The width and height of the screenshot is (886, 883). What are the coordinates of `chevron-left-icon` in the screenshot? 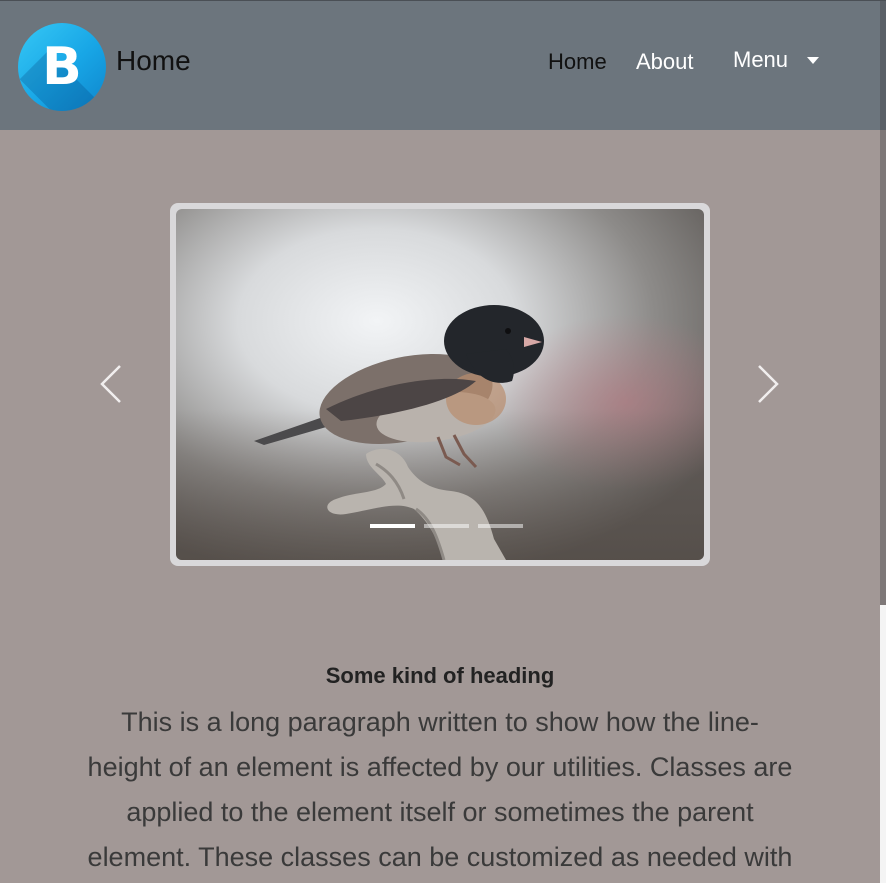 It's located at (110, 384).